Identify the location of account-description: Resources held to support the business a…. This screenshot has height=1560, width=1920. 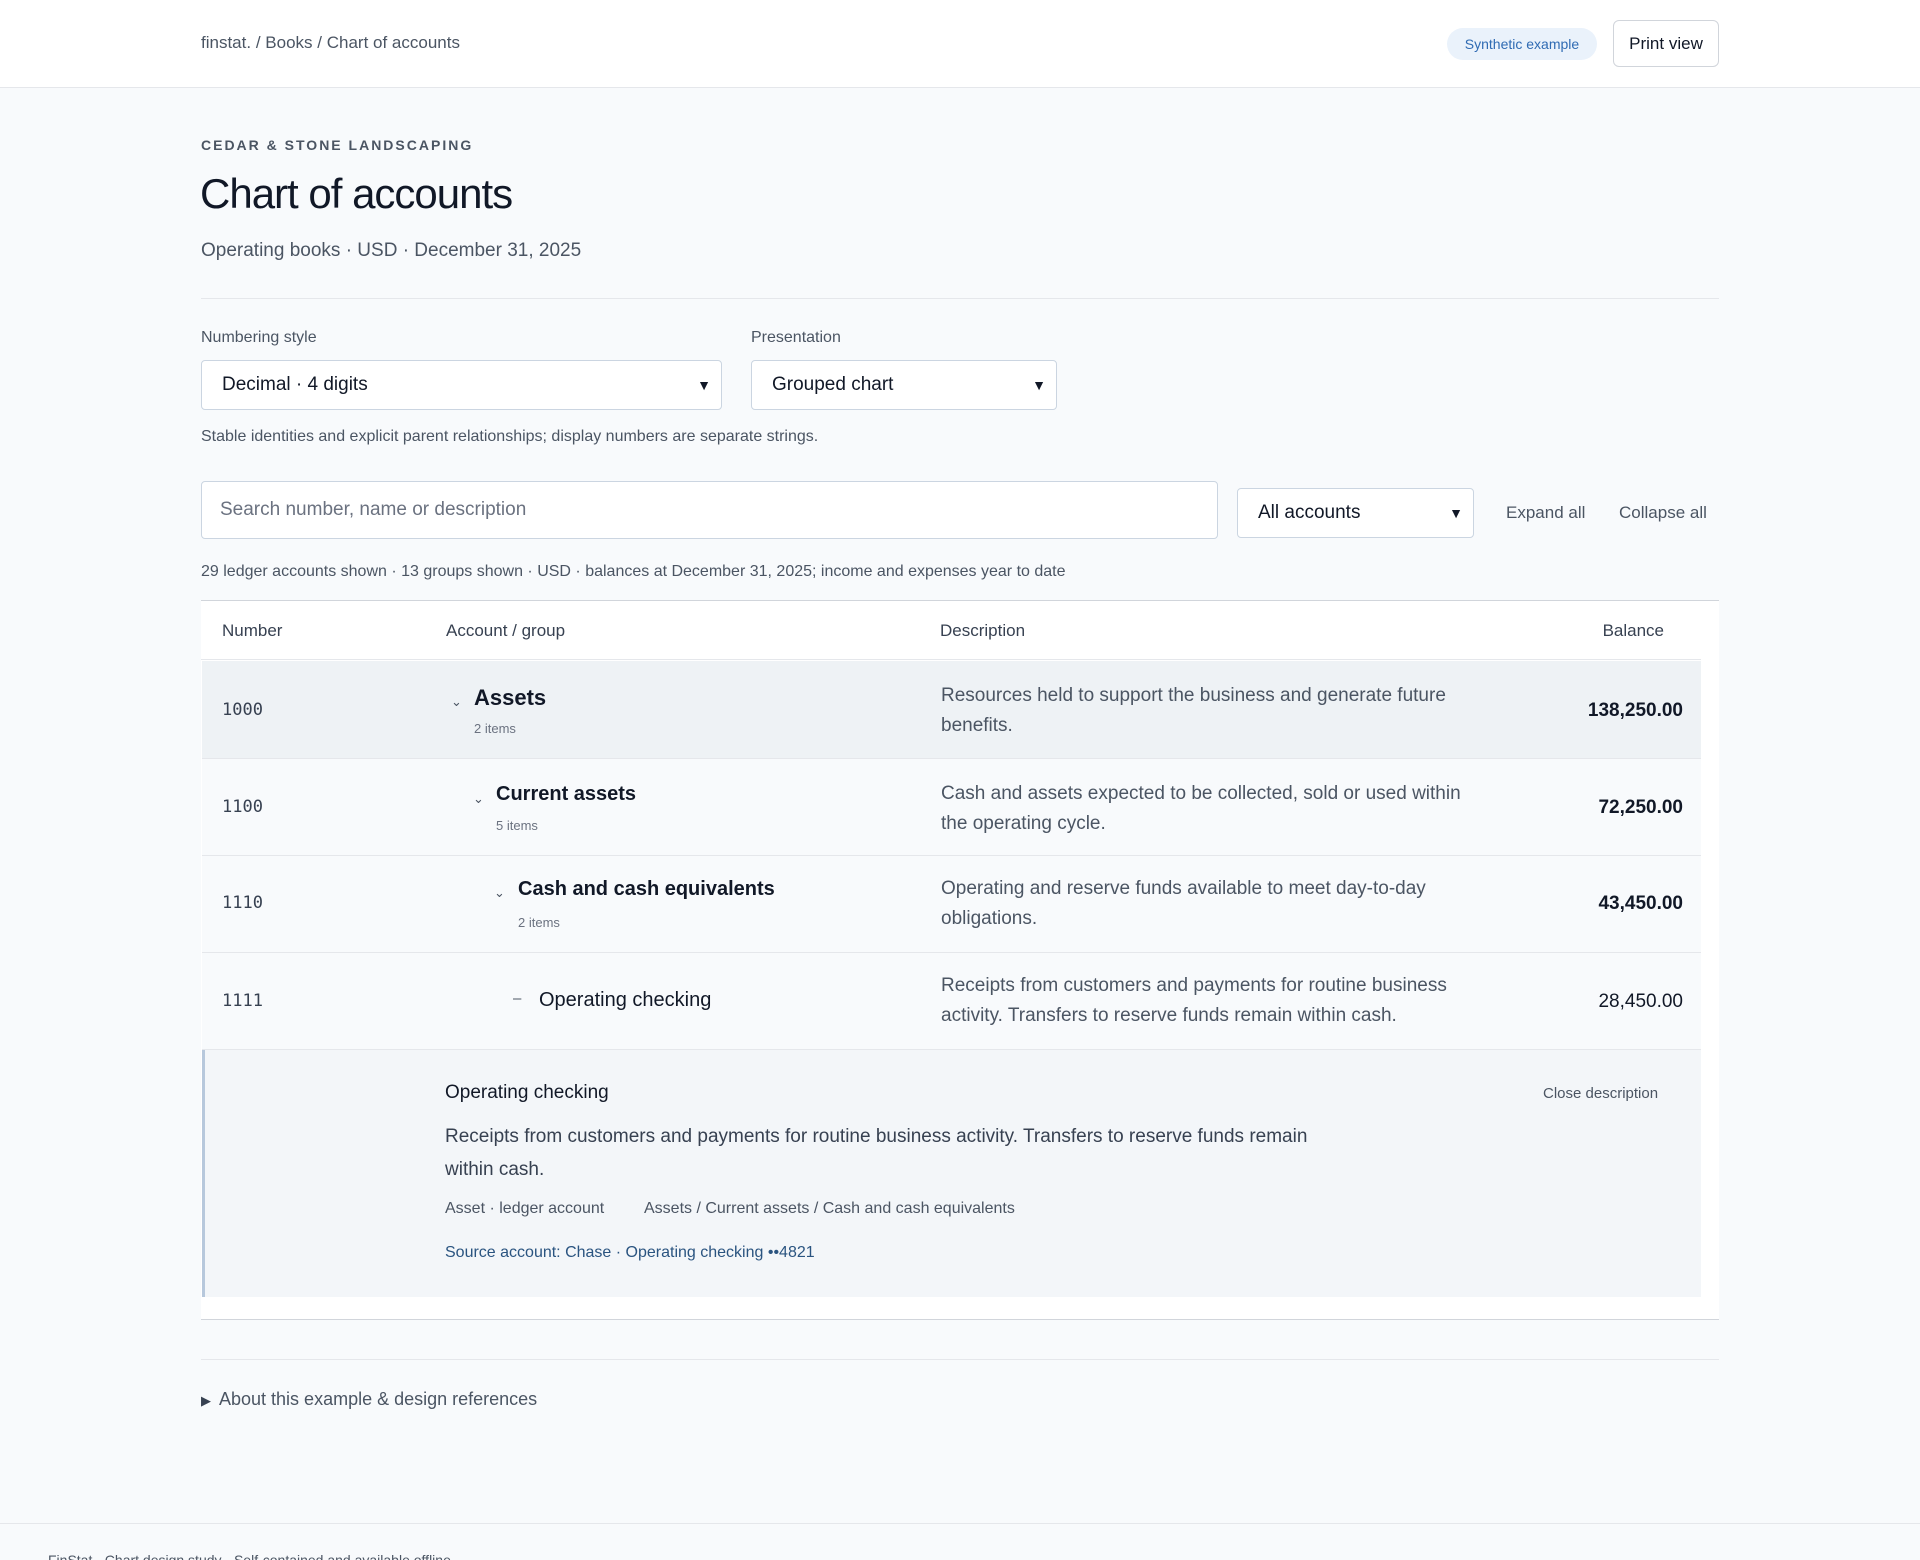
(1193, 710).